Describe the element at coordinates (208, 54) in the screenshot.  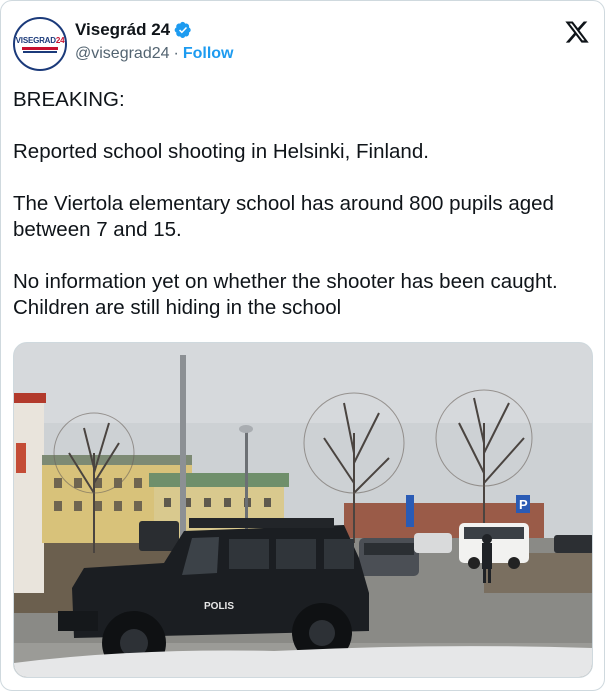
I see `follow-button: Follow` at that location.